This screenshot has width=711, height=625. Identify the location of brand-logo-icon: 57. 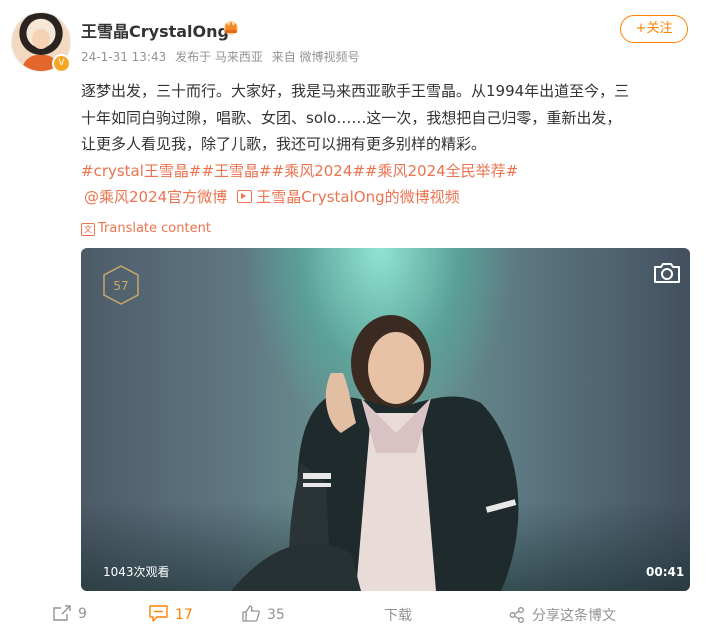
(121, 285).